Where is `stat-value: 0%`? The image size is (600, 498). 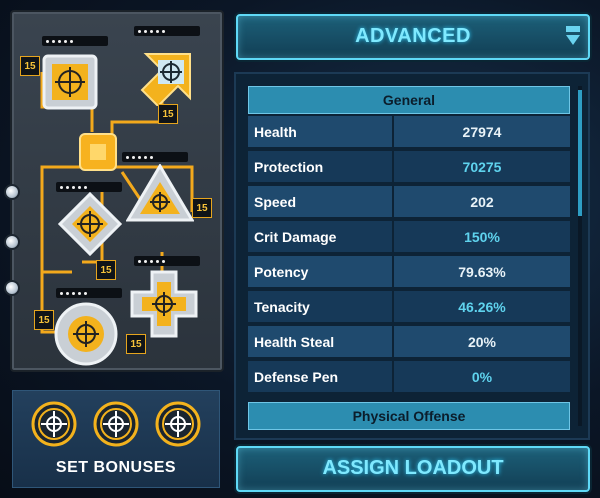 stat-value: 0% is located at coordinates (482, 376).